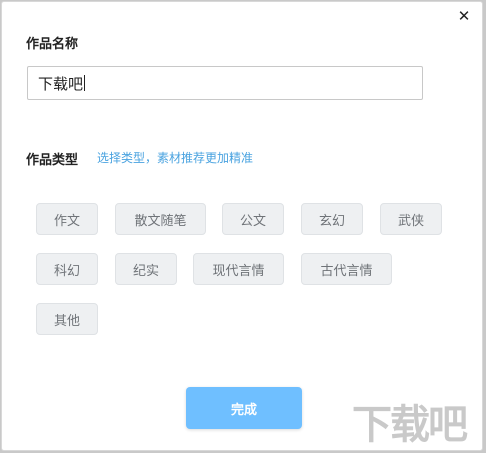  What do you see at coordinates (411, 219) in the screenshot?
I see `tag-wuxia: 武侠` at bounding box center [411, 219].